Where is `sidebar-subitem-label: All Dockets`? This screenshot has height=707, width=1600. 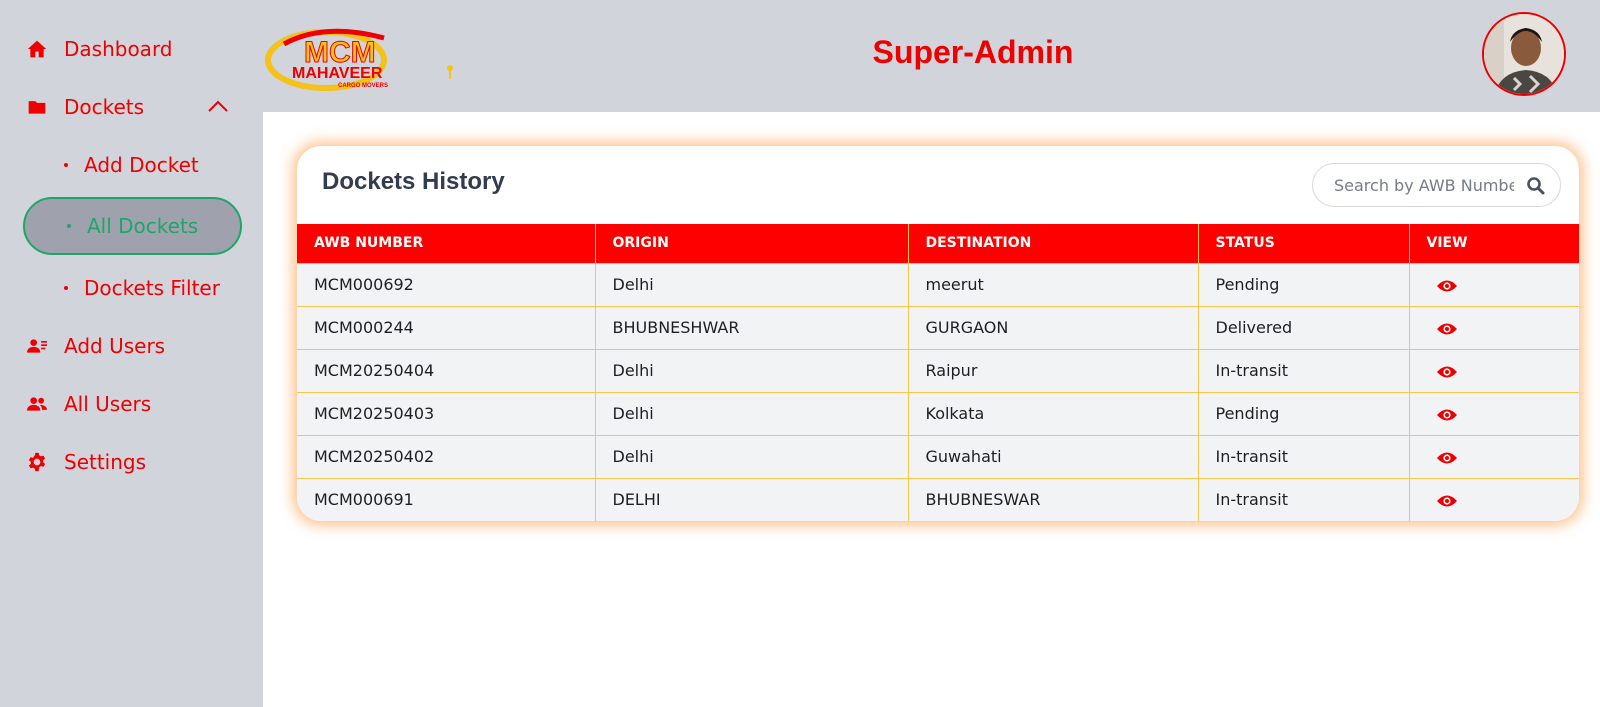
sidebar-subitem-label: All Dockets is located at coordinates (143, 226).